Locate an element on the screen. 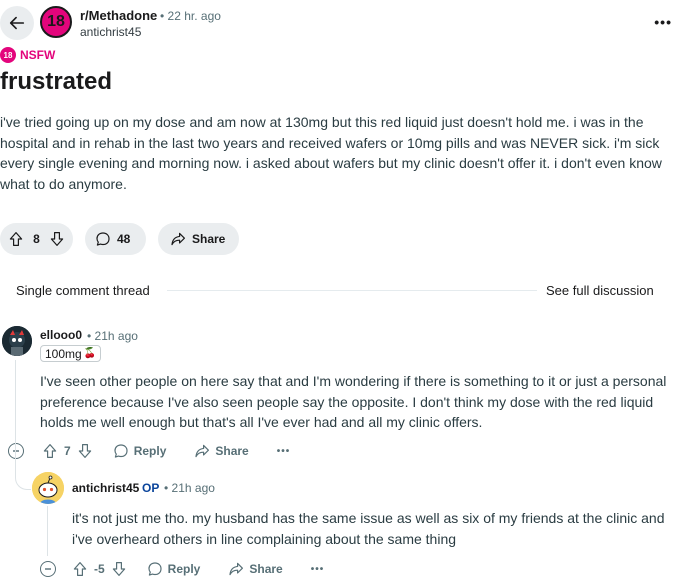 The height and width of the screenshot is (580, 686). post-vote-bar: 8 is located at coordinates (36, 239).